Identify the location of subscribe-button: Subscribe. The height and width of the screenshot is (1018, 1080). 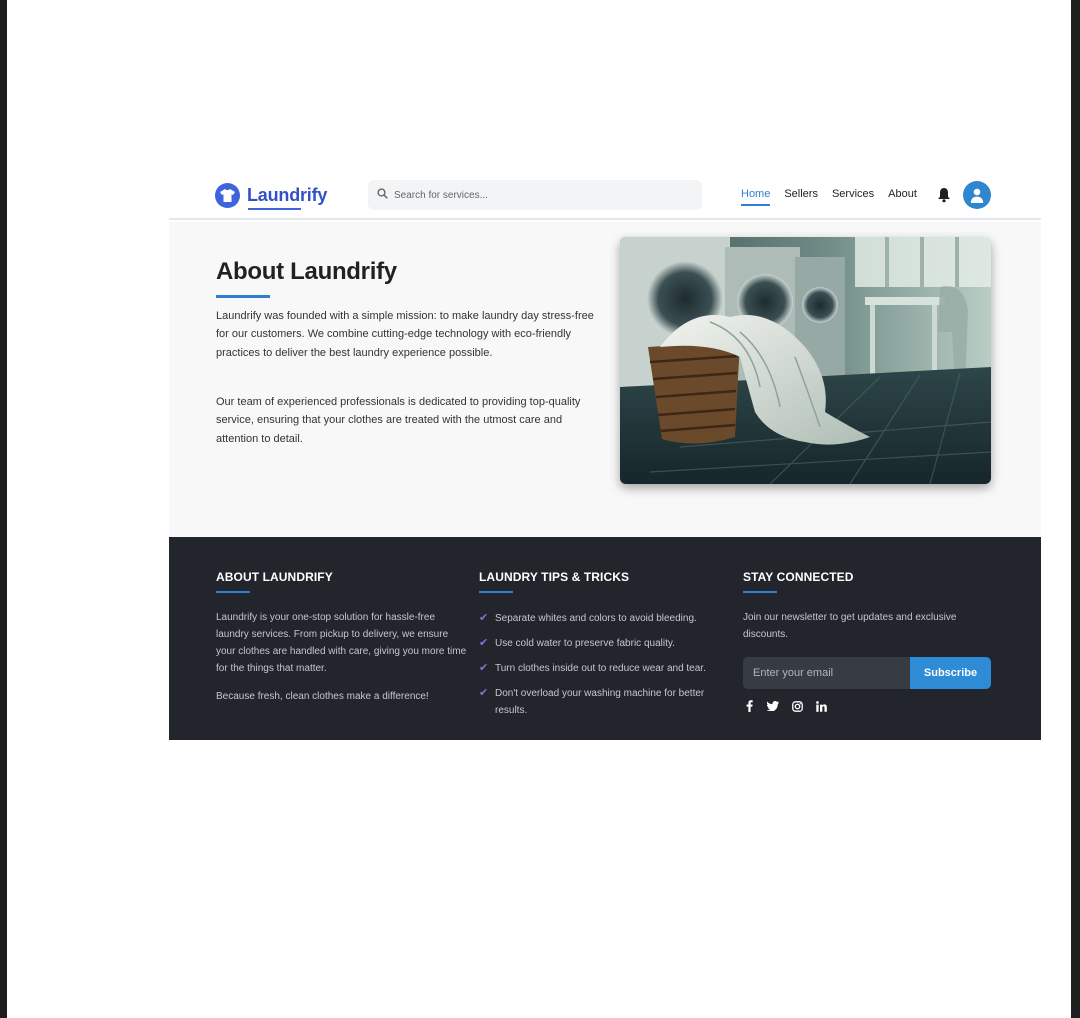
(950, 673).